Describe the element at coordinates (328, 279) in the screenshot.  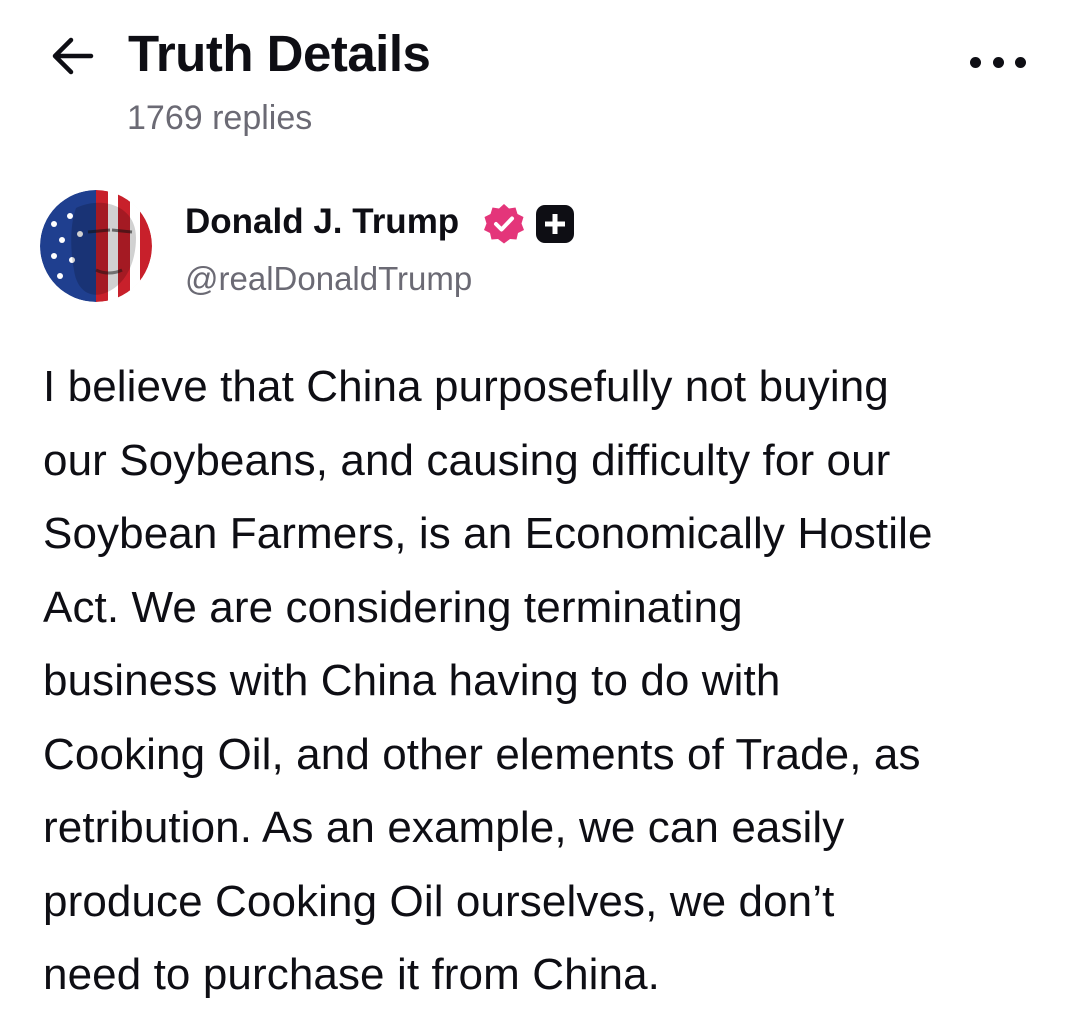
I see `author-handle: @realDonaldTrump` at that location.